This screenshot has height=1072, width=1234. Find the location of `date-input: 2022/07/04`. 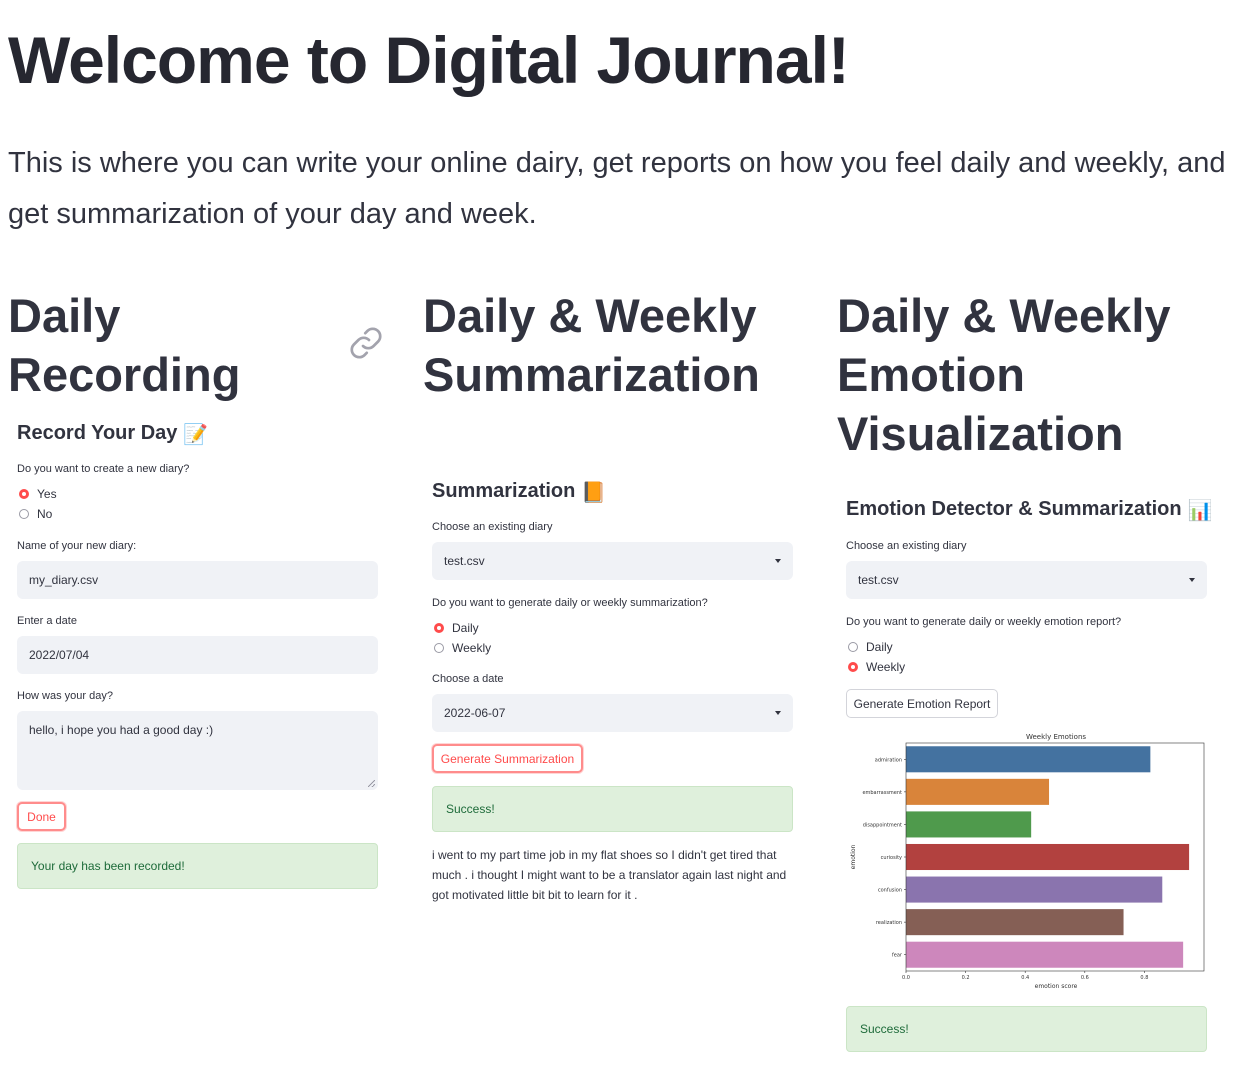

date-input: 2022/07/04 is located at coordinates (197, 655).